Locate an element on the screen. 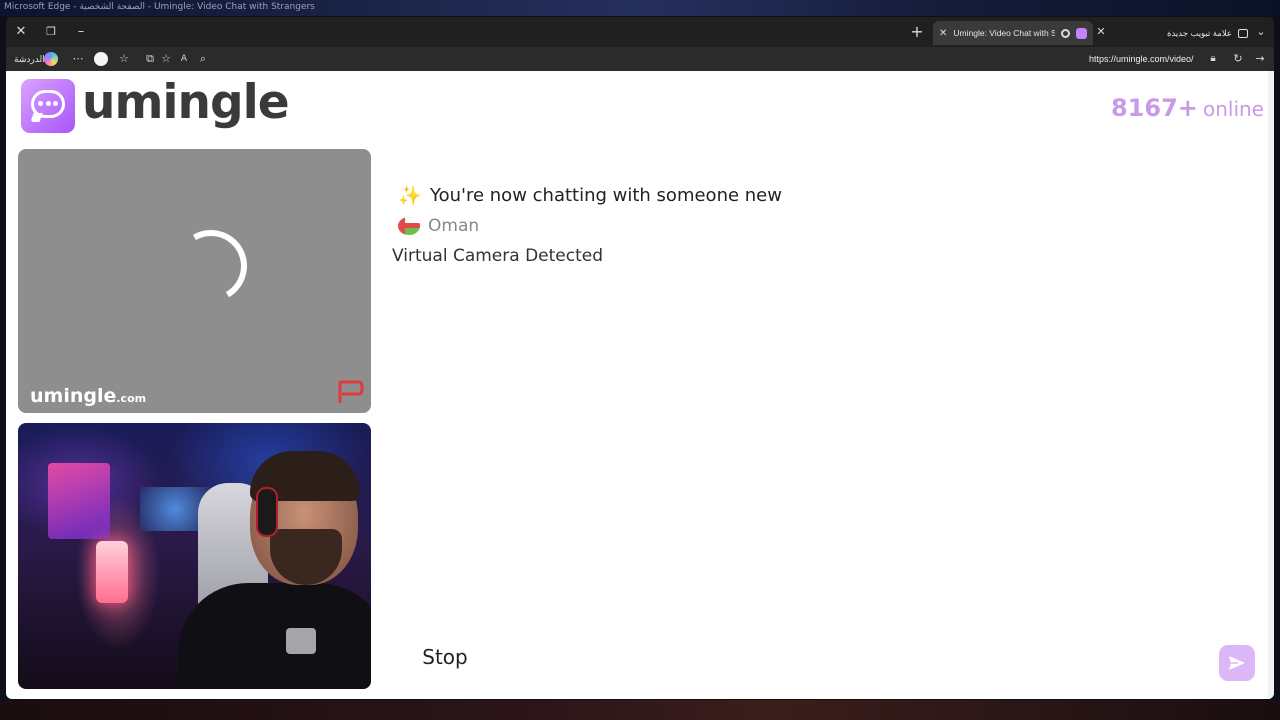 This screenshot has width=1280, height=720. video-watermark: umingle.com is located at coordinates (88, 396).